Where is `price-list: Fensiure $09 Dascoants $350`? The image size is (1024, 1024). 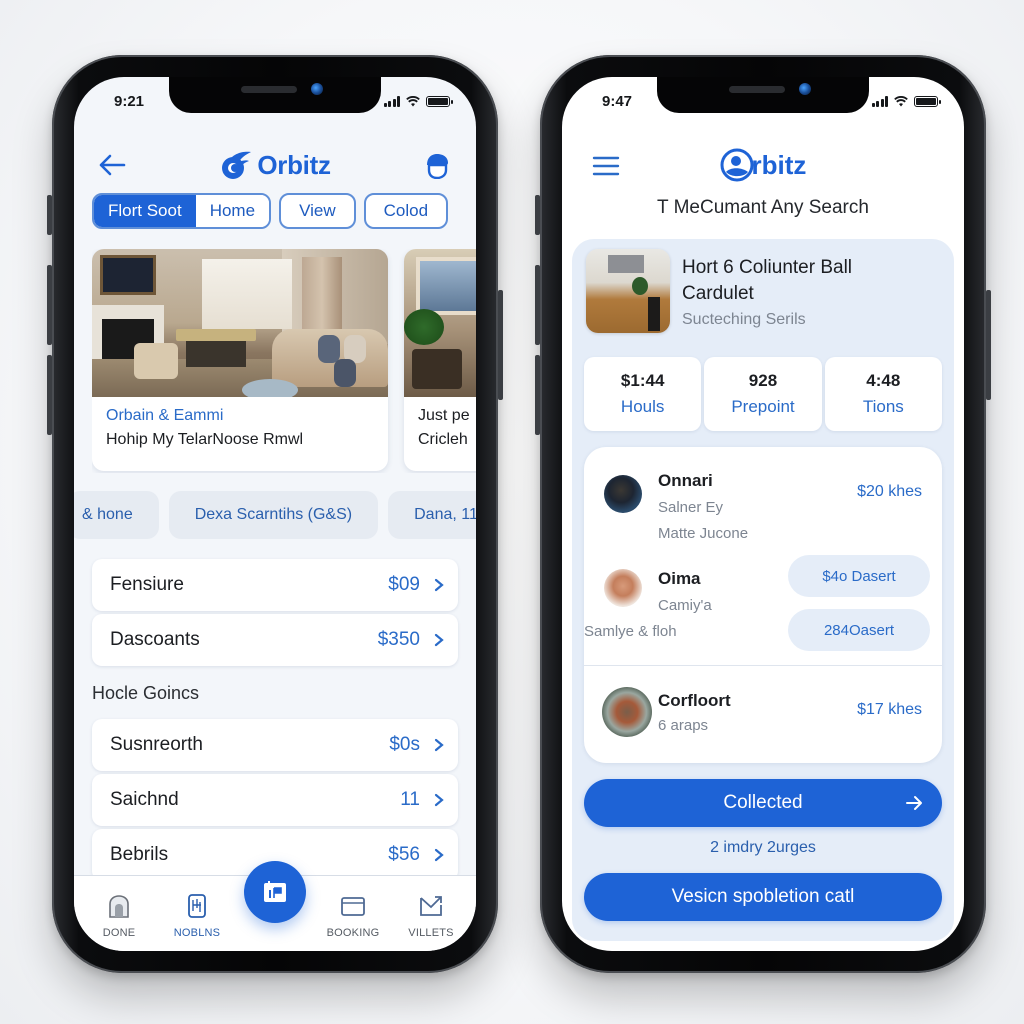 price-list: Fensiure $09 Dascoants $350 is located at coordinates (275, 614).